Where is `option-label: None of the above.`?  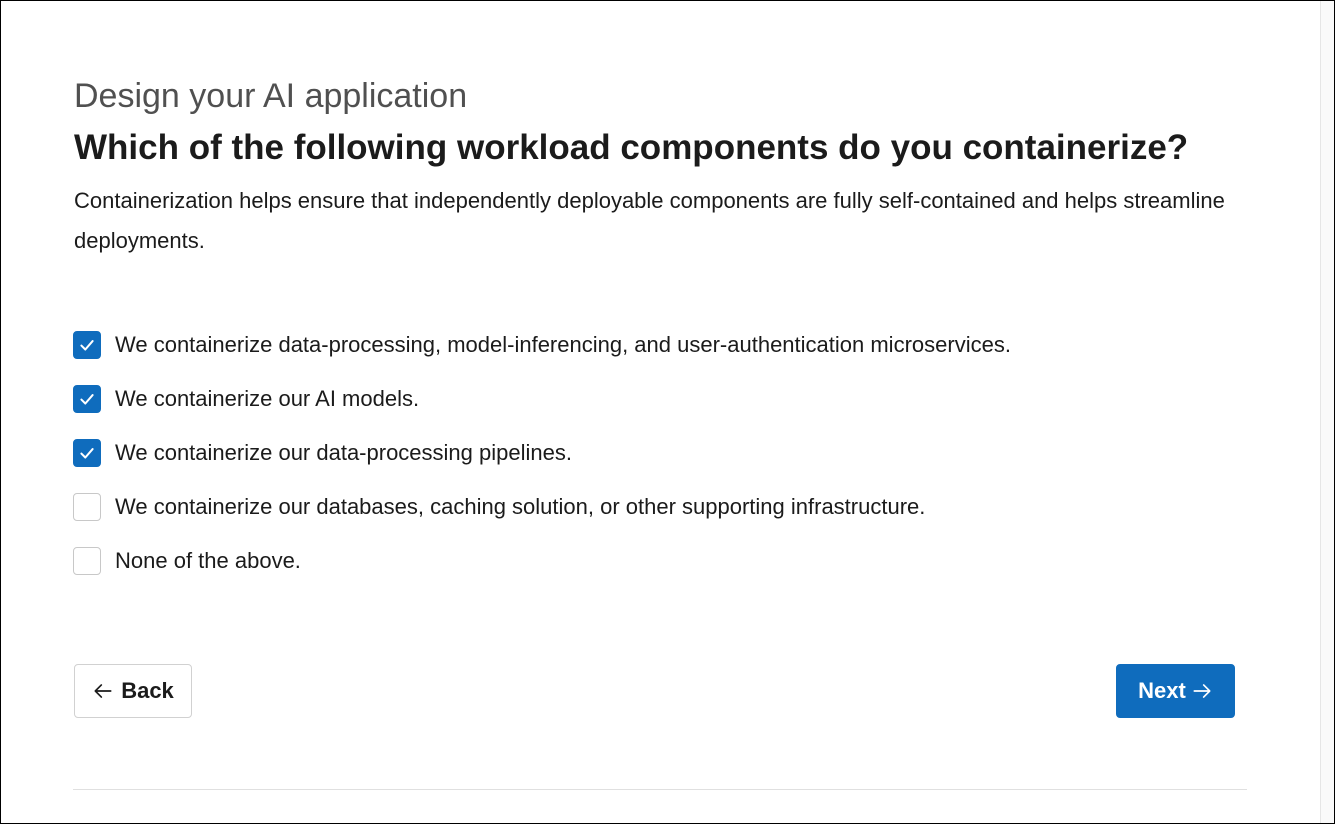 option-label: None of the above. is located at coordinates (208, 560).